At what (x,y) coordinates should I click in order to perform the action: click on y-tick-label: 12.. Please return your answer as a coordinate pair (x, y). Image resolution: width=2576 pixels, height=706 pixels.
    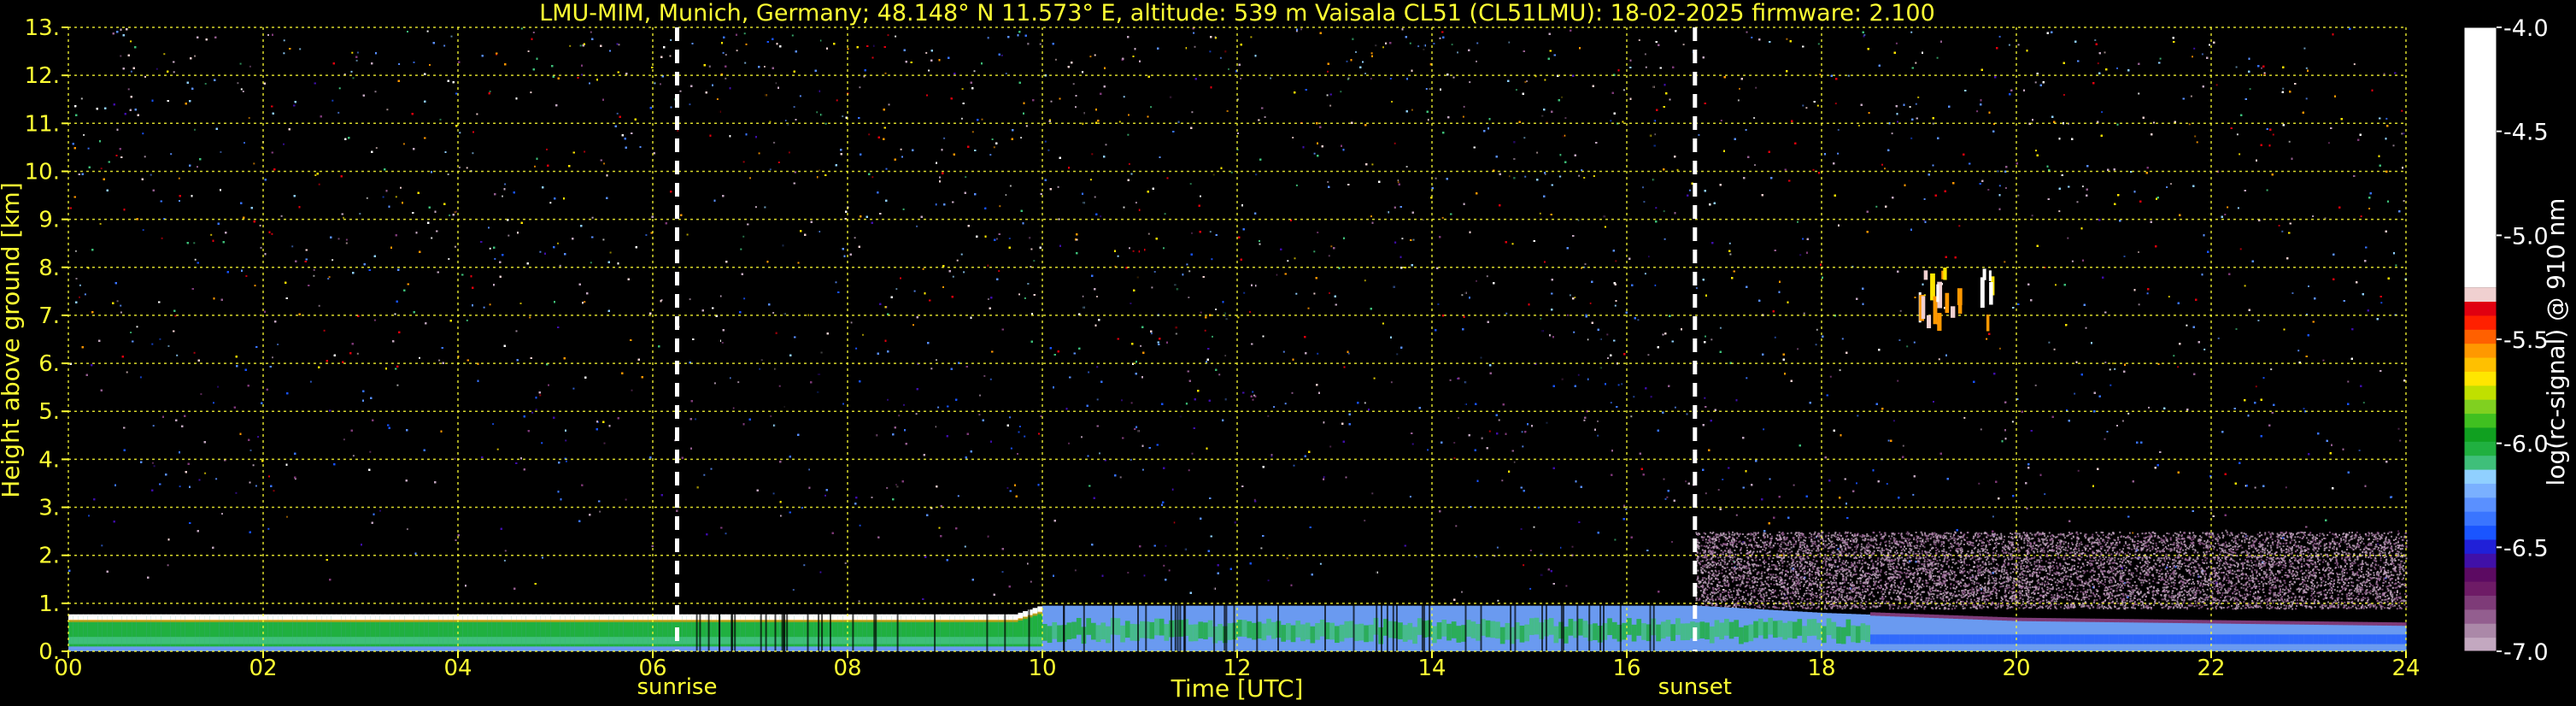
    Looking at the image, I should click on (42, 76).